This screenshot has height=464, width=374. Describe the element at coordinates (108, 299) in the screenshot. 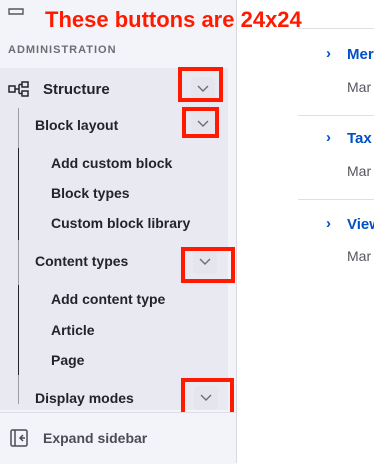

I see `sidebar-item-add-content-type: Add content type` at that location.